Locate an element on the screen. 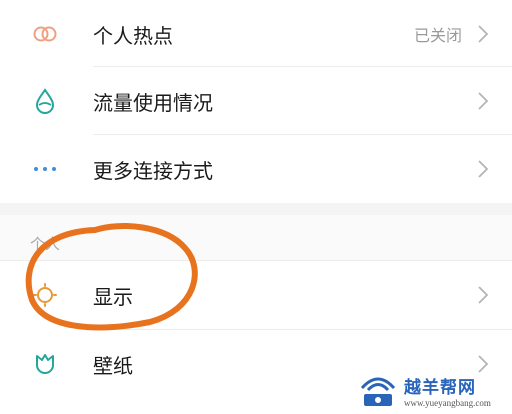 This screenshot has width=512, height=414. settings-item-label: 更多连接方式 is located at coordinates (153, 170).